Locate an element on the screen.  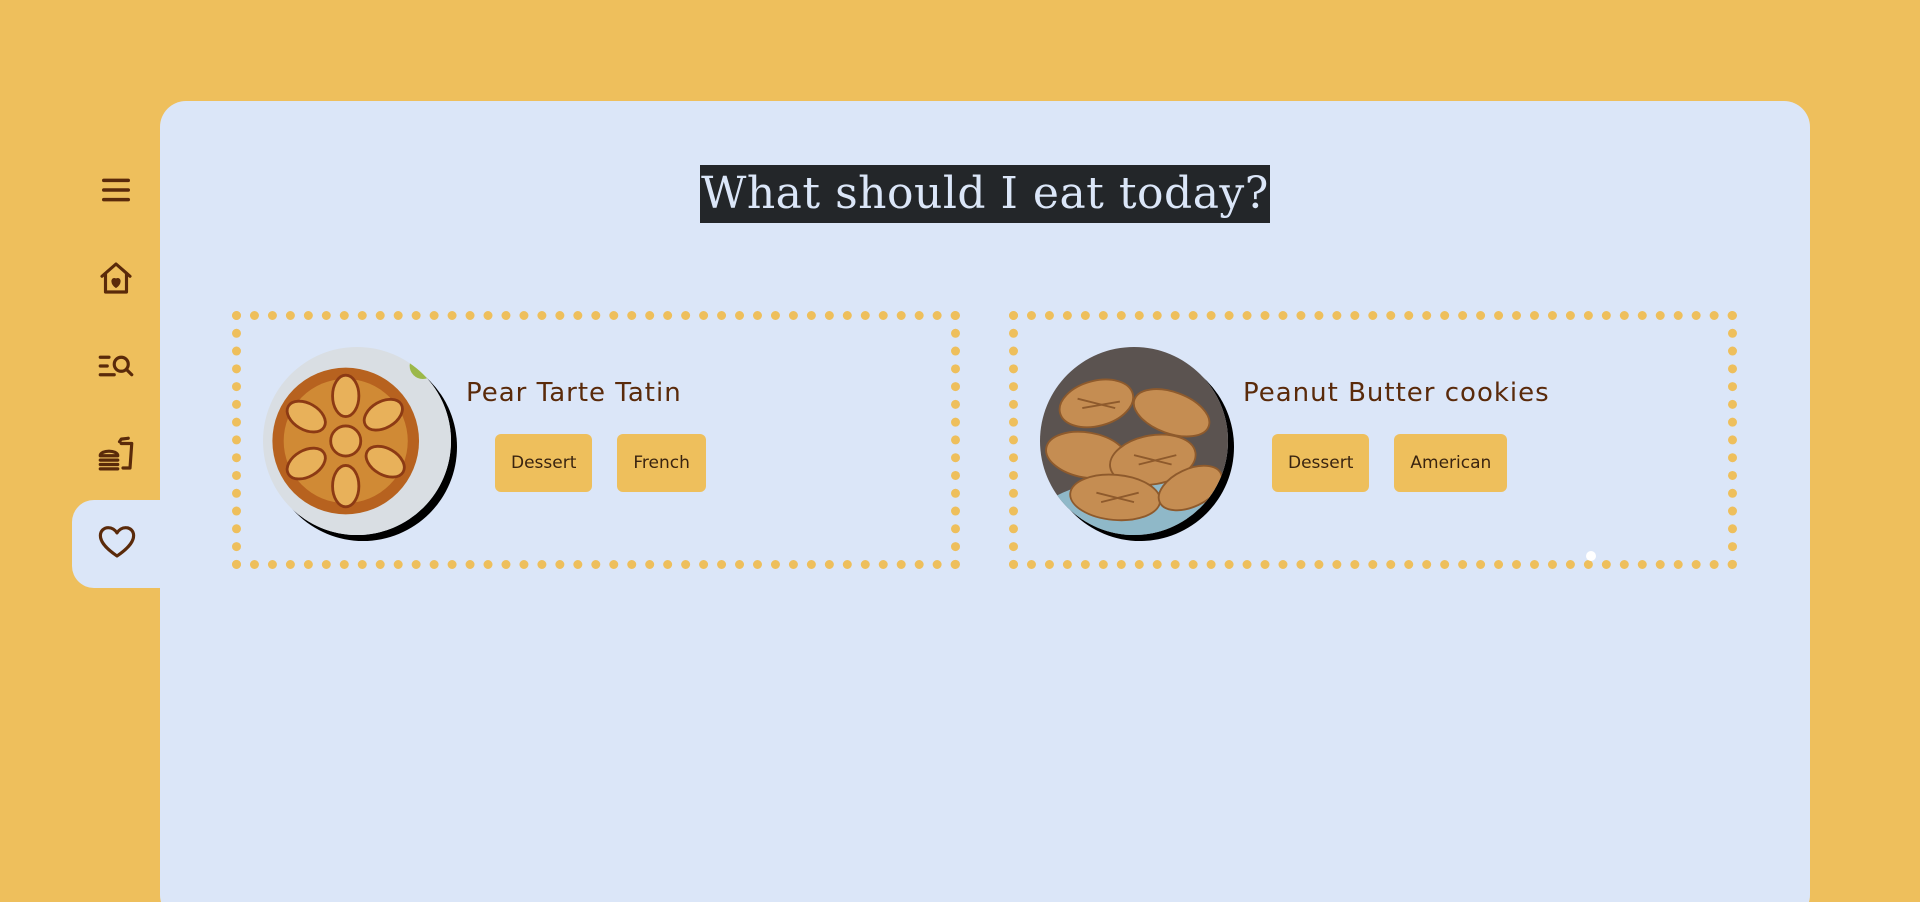
peanut-cookies-image is located at coordinates (1134, 441).